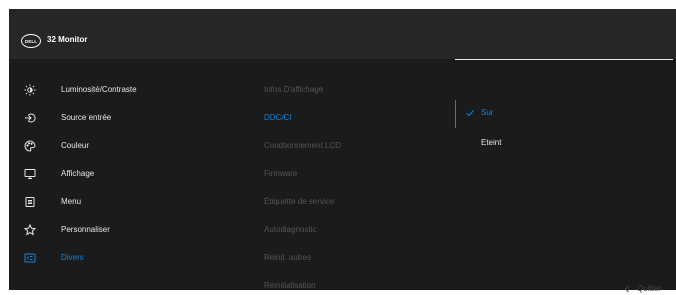 This screenshot has height=295, width=676. Describe the element at coordinates (278, 118) in the screenshot. I see `submenu-ddc-ci: DDC/CI` at that location.